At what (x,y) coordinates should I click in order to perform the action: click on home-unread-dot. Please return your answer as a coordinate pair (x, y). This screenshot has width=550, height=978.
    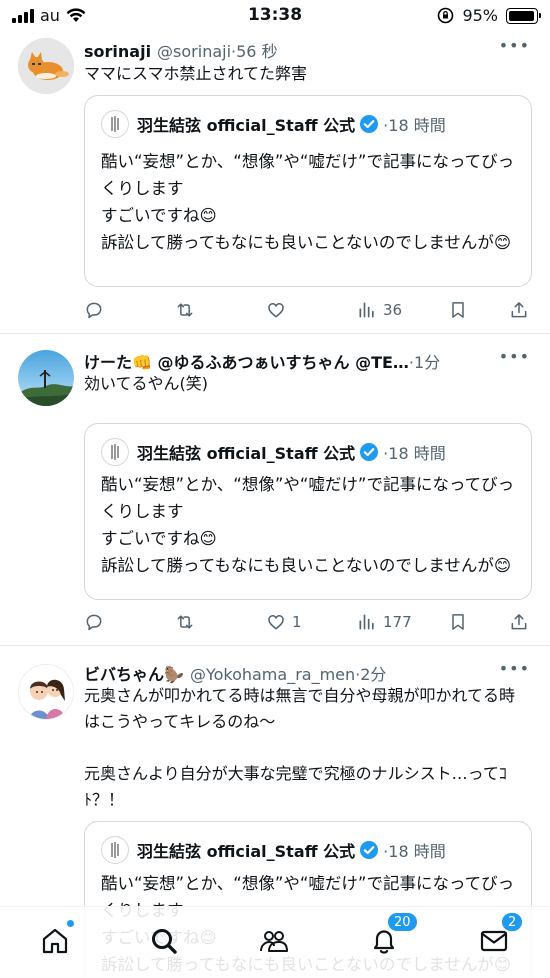
    Looking at the image, I should click on (70, 923).